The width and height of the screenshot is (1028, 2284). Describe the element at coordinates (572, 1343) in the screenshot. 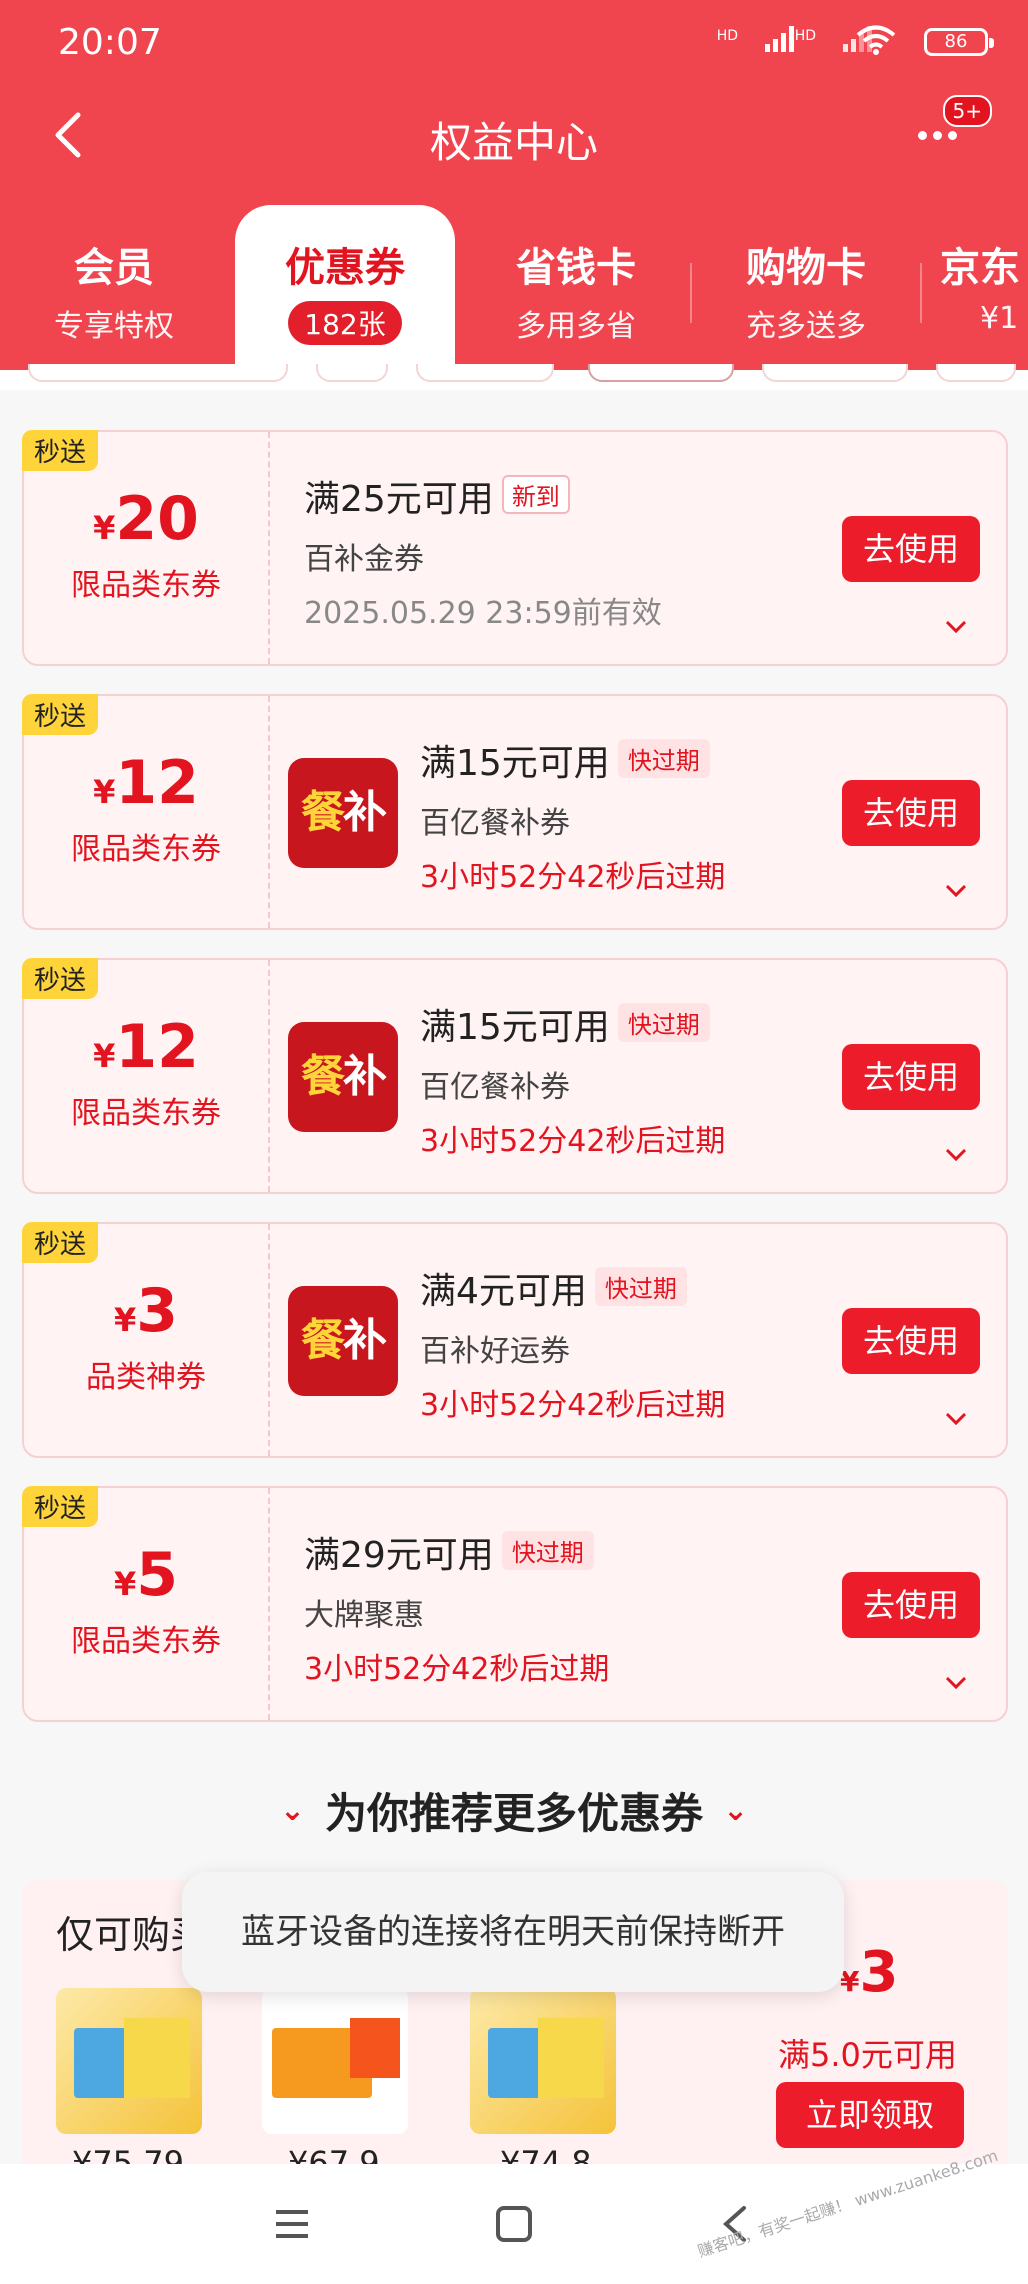

I see `coupon-info: 满4元可用 快过期 百补好运券 3小时52分42秒后过期` at that location.